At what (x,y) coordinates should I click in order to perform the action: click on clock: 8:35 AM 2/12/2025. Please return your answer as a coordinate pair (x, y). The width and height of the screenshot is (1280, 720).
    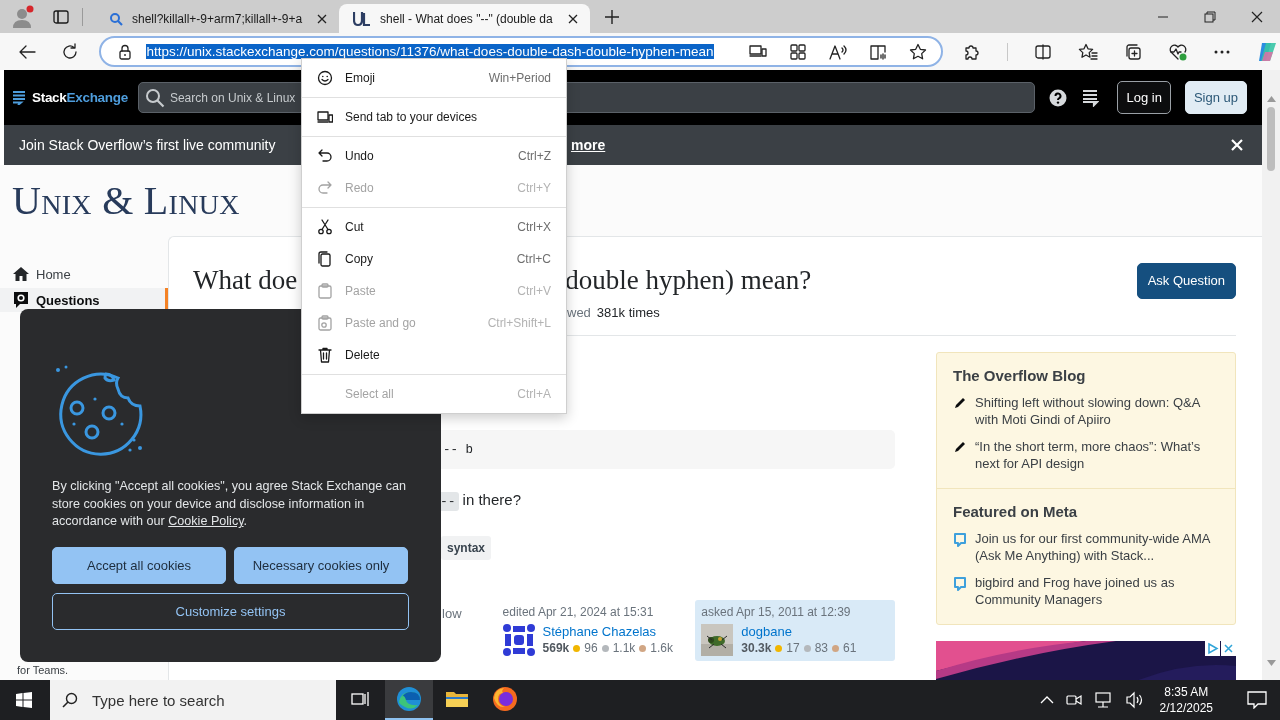
    Looking at the image, I should click on (1186, 700).